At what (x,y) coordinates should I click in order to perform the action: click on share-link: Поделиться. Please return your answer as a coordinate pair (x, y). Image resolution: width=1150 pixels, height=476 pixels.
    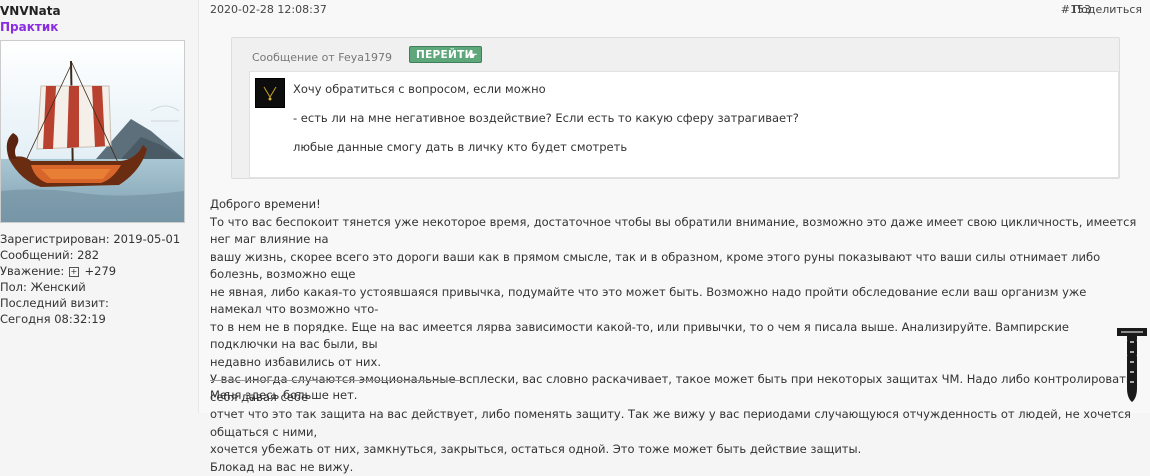
    Looking at the image, I should click on (1107, 9).